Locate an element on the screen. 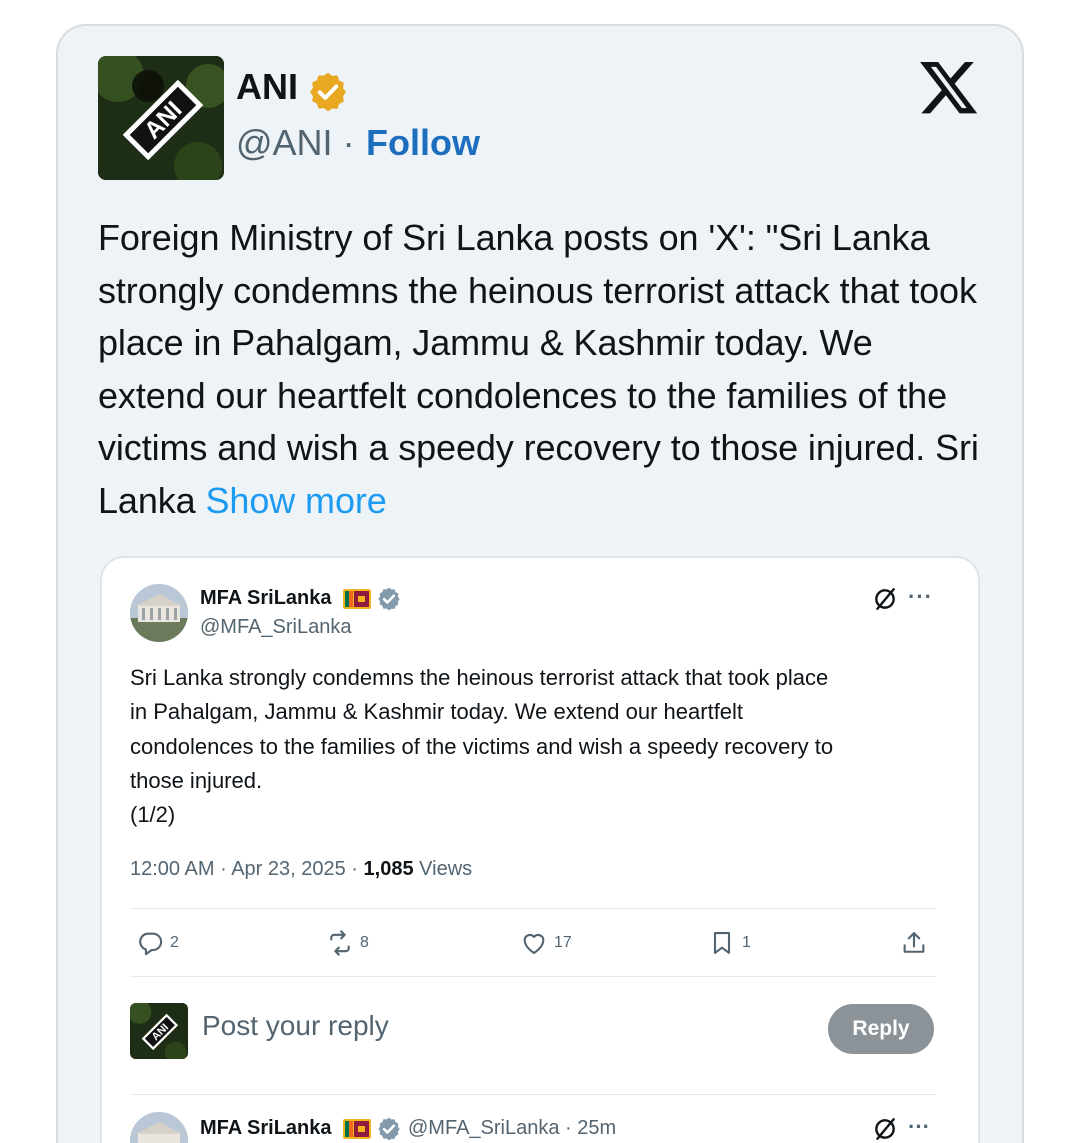  verified-gold-icon is located at coordinates (328, 92).